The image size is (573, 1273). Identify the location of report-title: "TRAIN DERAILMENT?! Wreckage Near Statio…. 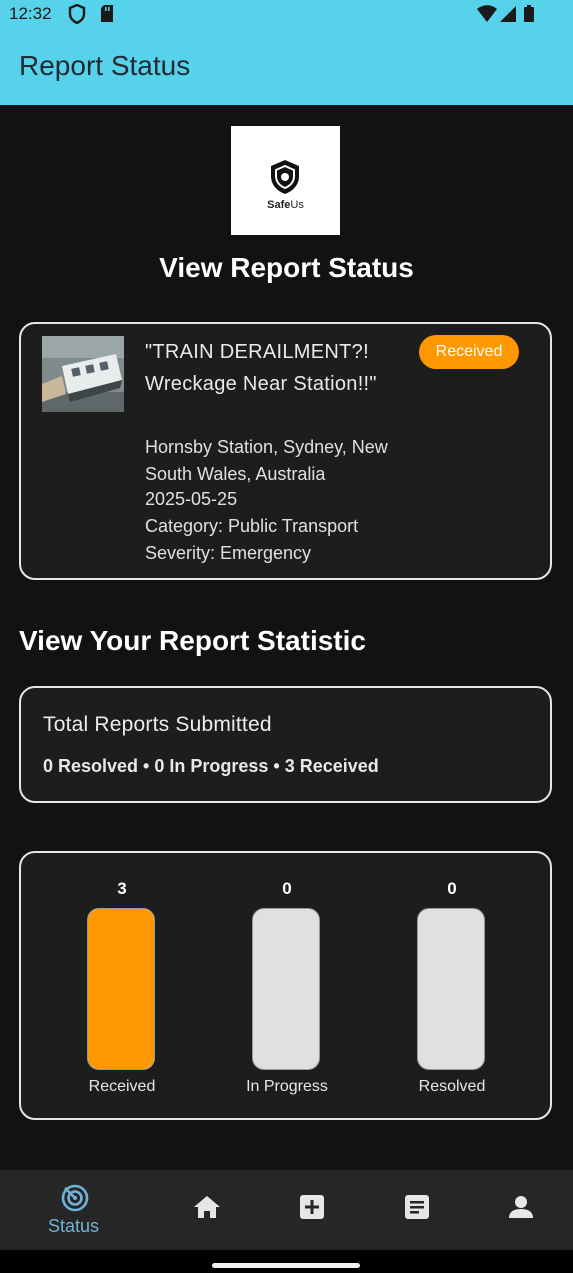
(261, 368).